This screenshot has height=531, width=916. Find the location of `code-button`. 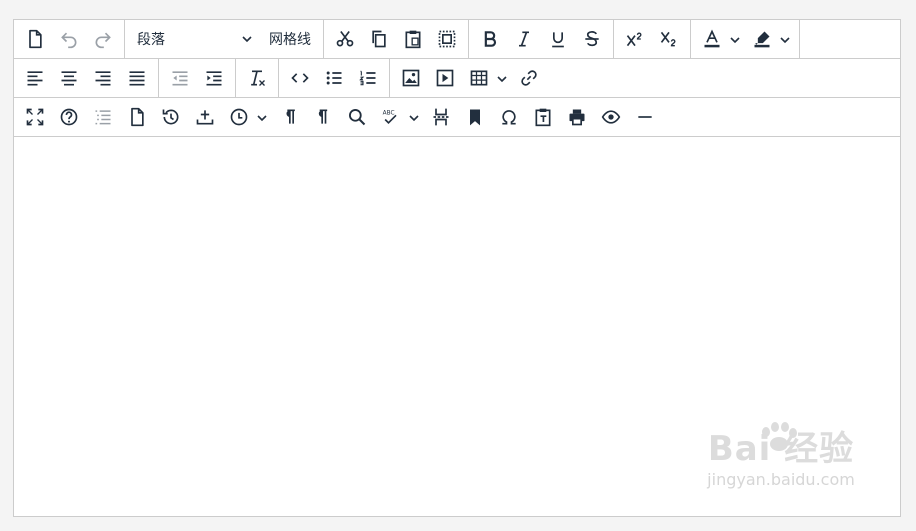

code-button is located at coordinates (300, 78).